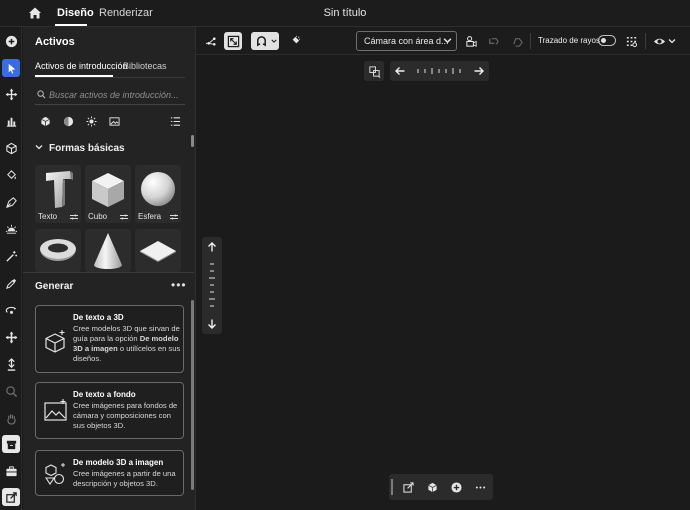 The width and height of the screenshot is (690, 510). What do you see at coordinates (212, 324) in the screenshot?
I see `arrow-down-icon` at bounding box center [212, 324].